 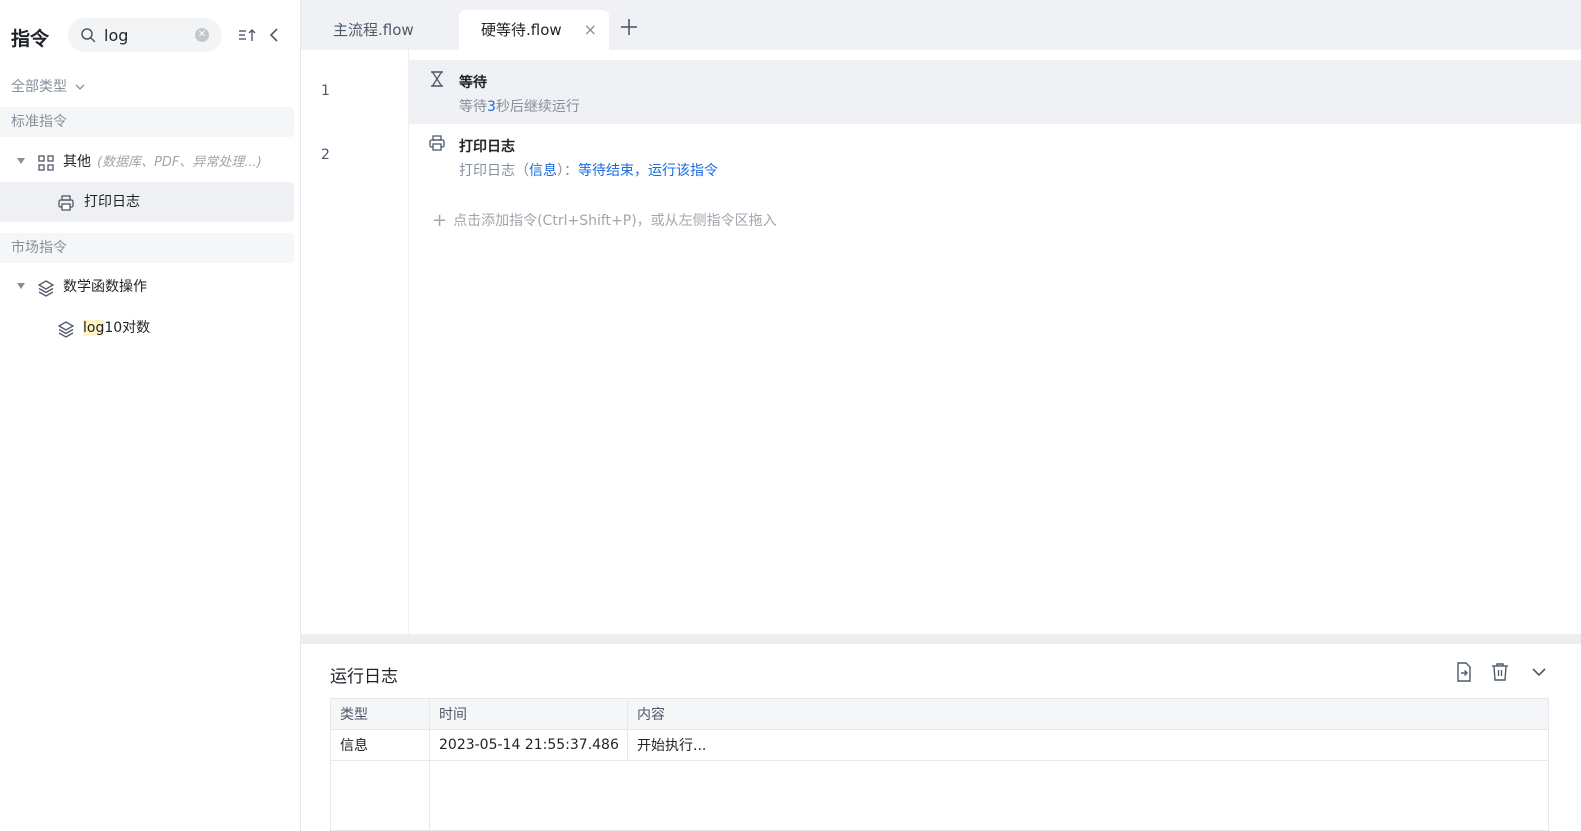 I want to click on panel-splitter, so click(x=941, y=639).